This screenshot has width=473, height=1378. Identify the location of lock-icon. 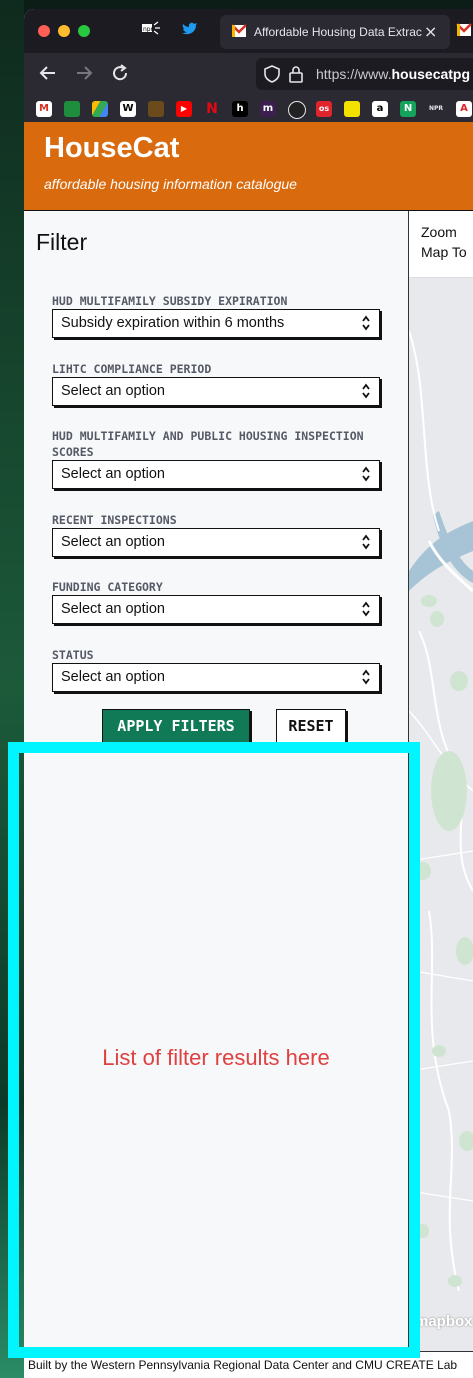
(296, 74).